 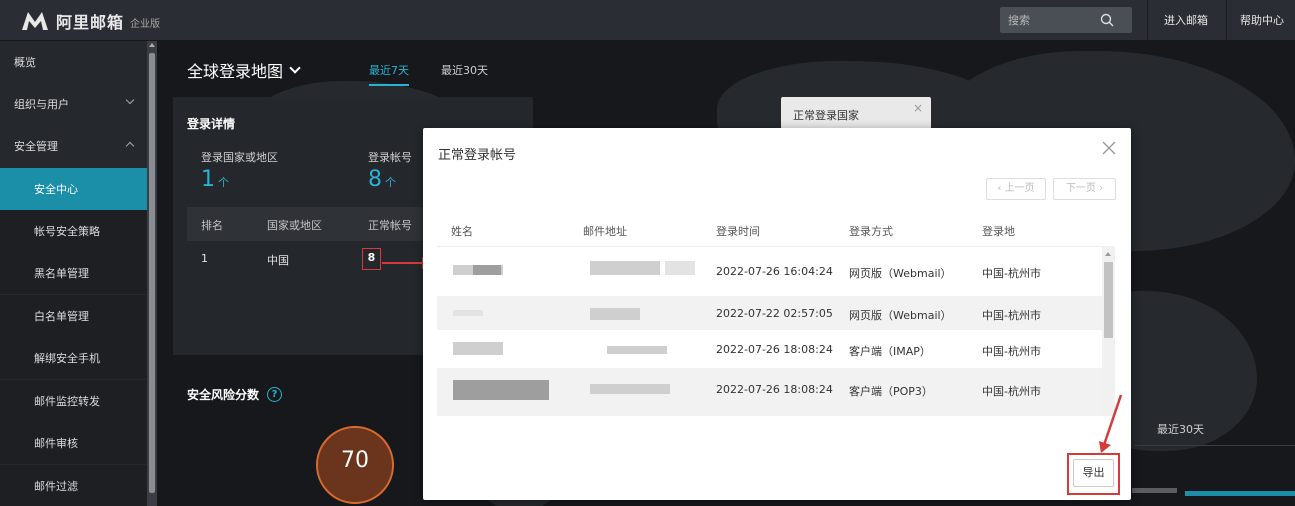 What do you see at coordinates (1066, 20) in the screenshot?
I see `search-input: 搜索` at bounding box center [1066, 20].